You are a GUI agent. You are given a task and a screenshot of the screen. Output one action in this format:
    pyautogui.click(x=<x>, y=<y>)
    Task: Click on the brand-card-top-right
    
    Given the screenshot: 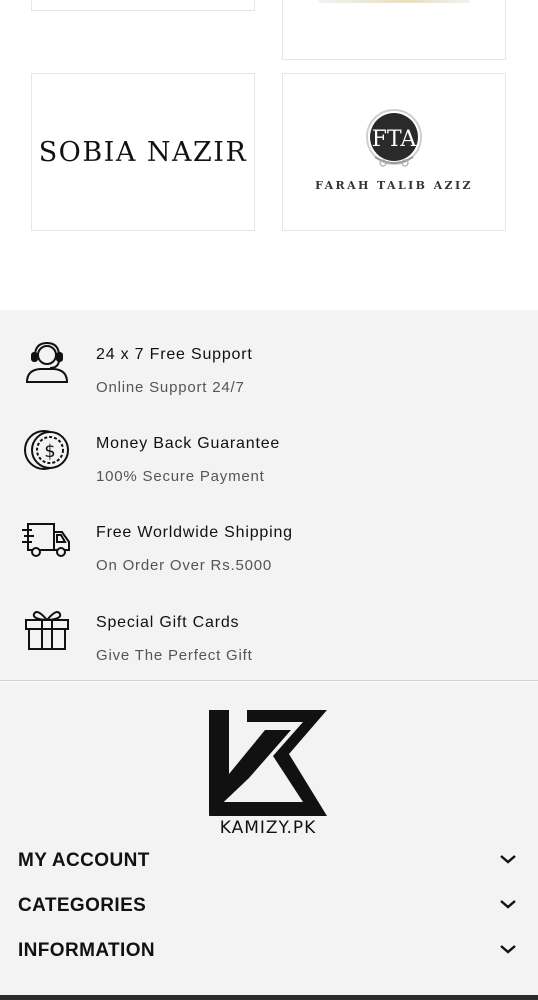 What is the action you would take?
    pyautogui.click(x=394, y=30)
    